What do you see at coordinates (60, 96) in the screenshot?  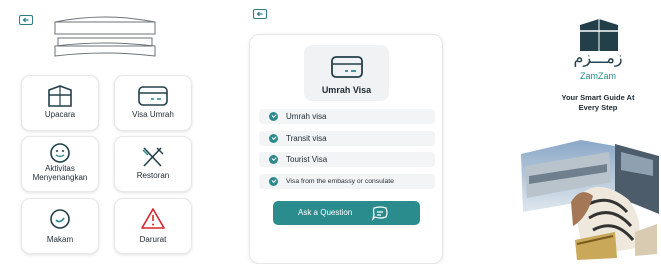 I see `kaaba-icon` at bounding box center [60, 96].